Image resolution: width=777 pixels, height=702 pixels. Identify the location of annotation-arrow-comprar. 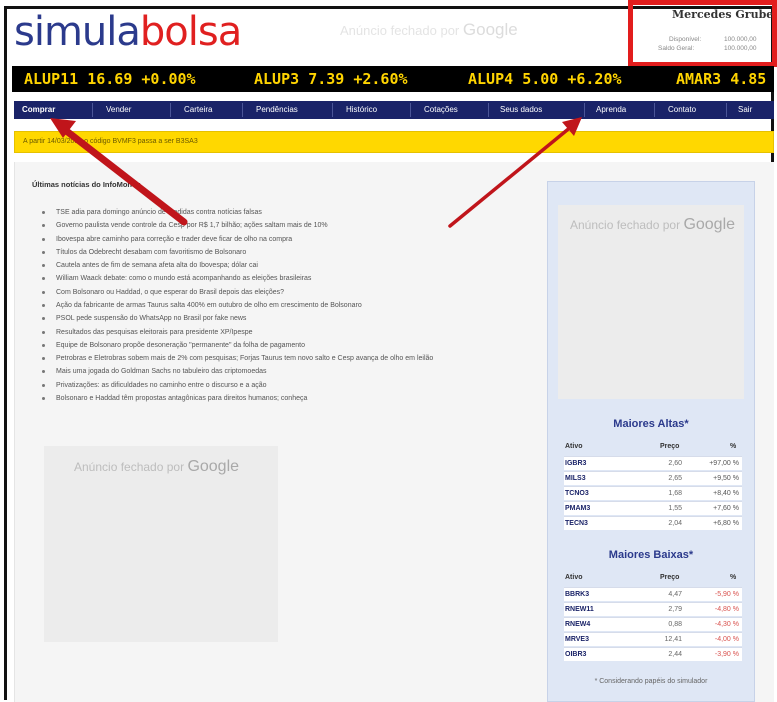
(122, 174).